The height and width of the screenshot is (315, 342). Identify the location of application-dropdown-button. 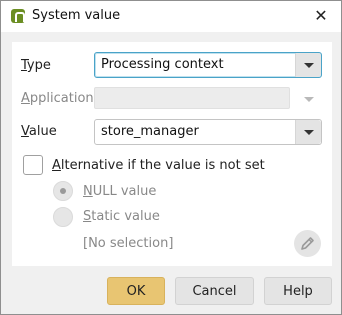
(309, 99).